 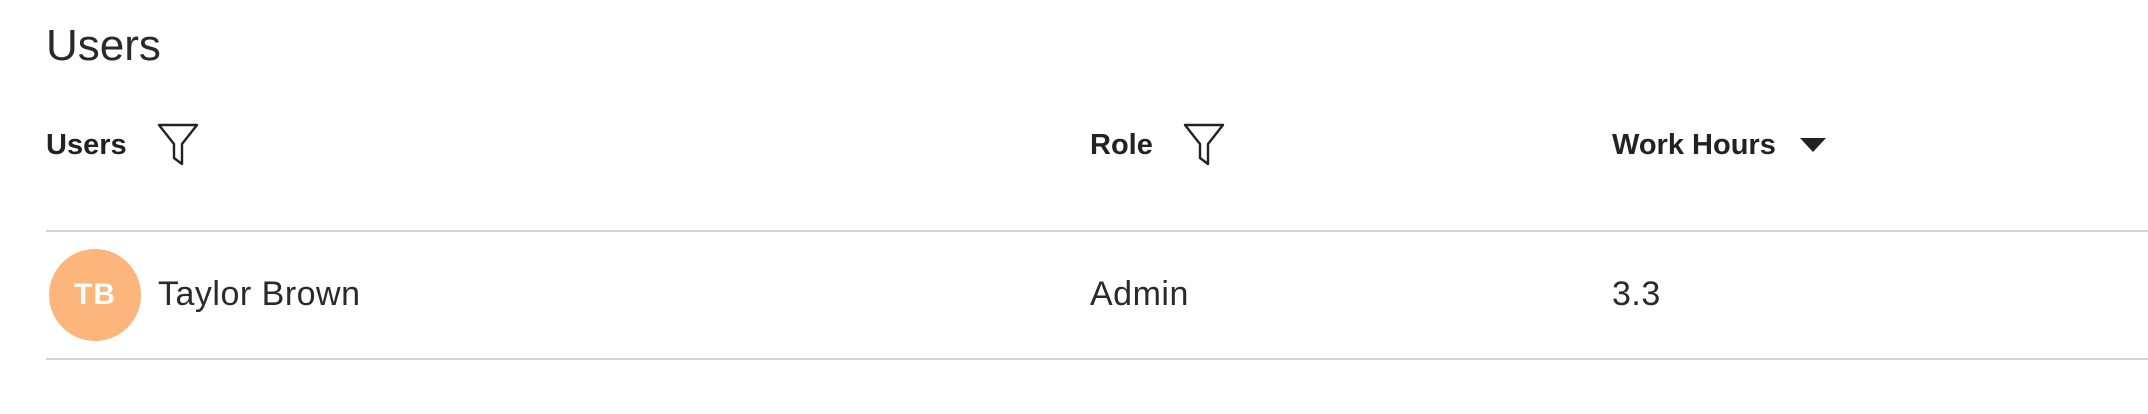 I want to click on avatar: TB, so click(x=95, y=295).